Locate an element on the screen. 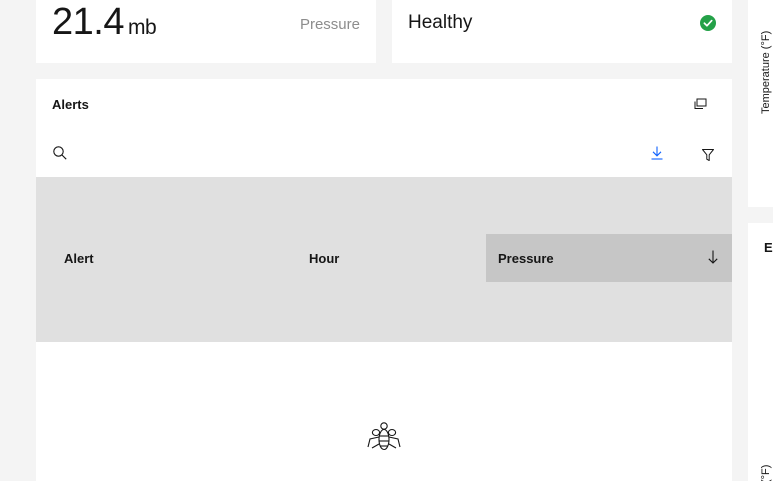 The width and height of the screenshot is (773, 481). expand-button is located at coordinates (700, 104).